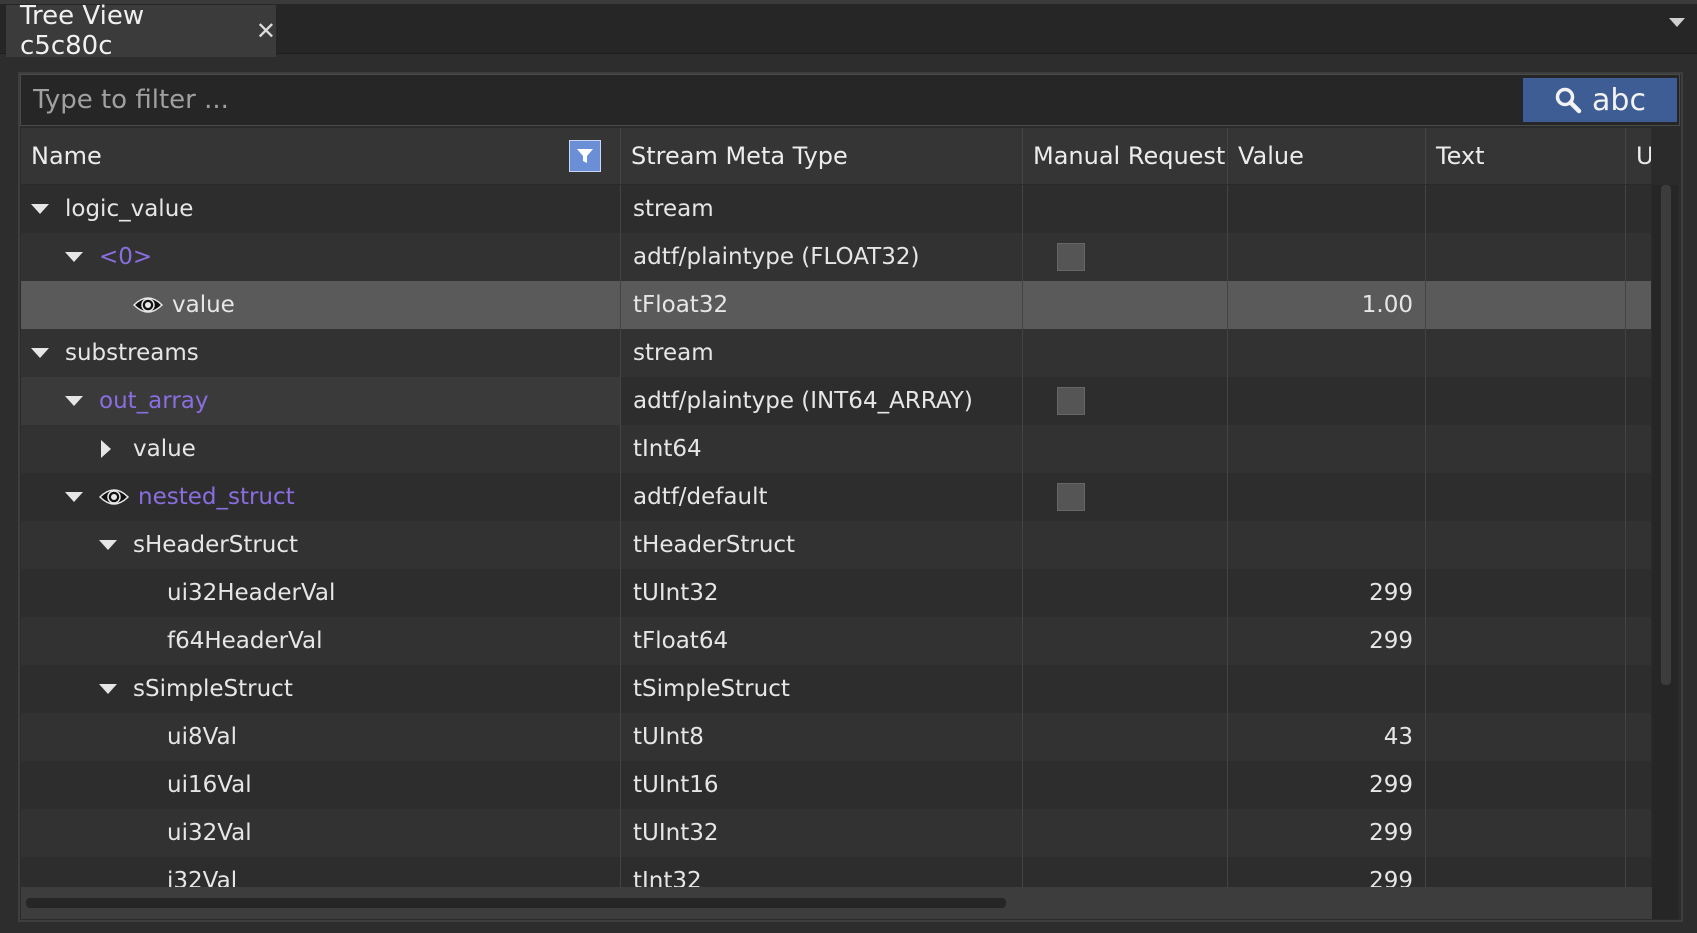 The height and width of the screenshot is (933, 1697). What do you see at coordinates (1677, 22) in the screenshot?
I see `chevron-down-icon` at bounding box center [1677, 22].